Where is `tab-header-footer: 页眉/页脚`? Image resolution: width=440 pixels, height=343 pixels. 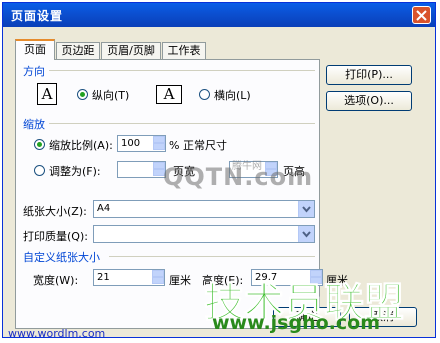
tab-header-footer: 页眉/页脚 is located at coordinates (131, 50).